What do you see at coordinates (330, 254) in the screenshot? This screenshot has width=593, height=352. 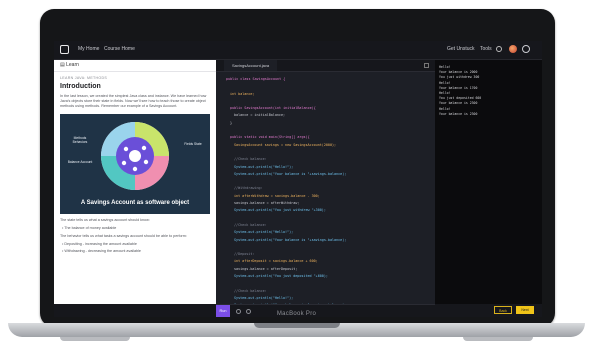 I see `code-line: //Deposit:` at bounding box center [330, 254].